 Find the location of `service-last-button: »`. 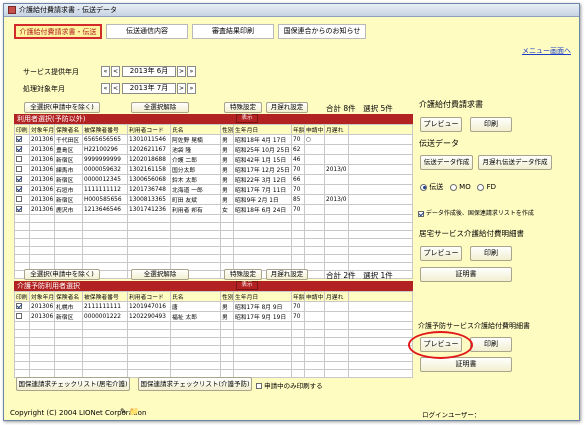

service-last-button: » is located at coordinates (191, 71).